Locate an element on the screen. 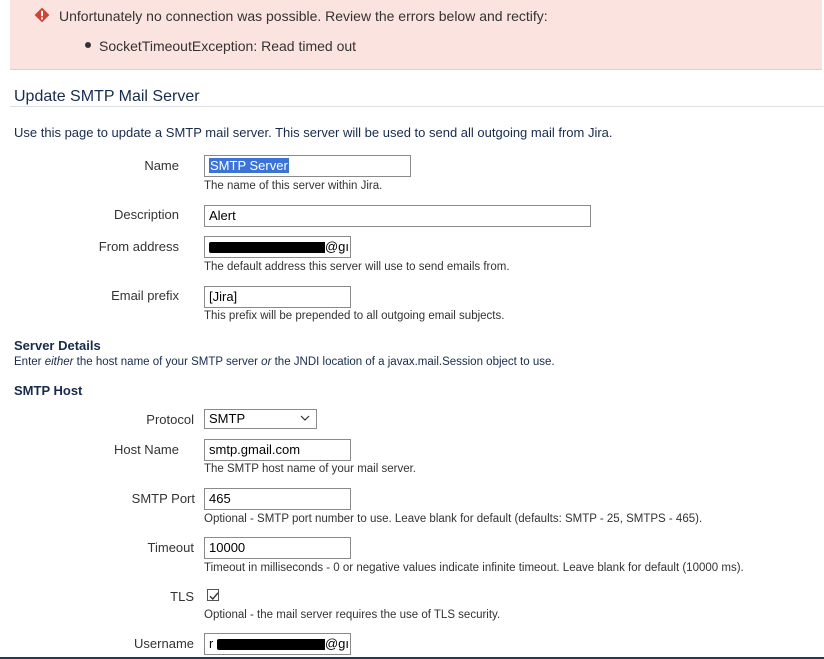 This screenshot has width=824, height=659. server-details-heading: Server Details is located at coordinates (57, 345).